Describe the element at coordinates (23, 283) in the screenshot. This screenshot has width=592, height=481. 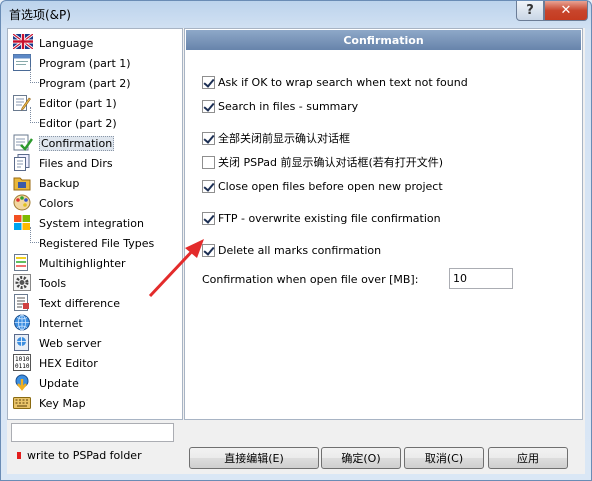
I see `gear-icon` at that location.